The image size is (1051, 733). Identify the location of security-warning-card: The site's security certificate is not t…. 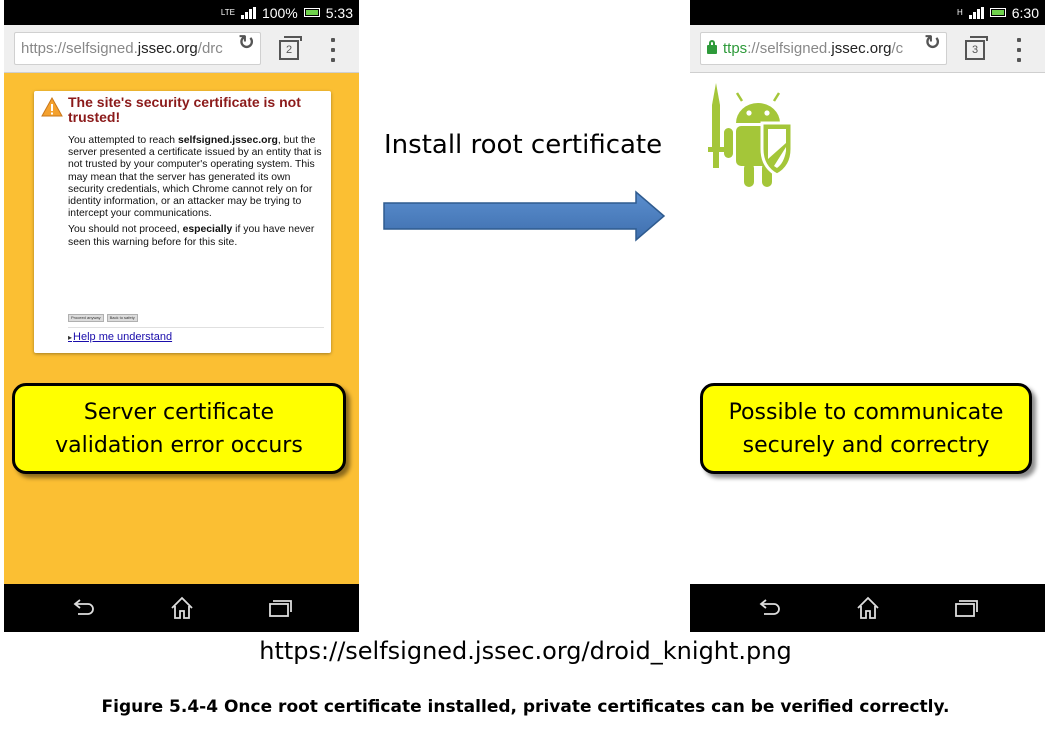
(182, 222).